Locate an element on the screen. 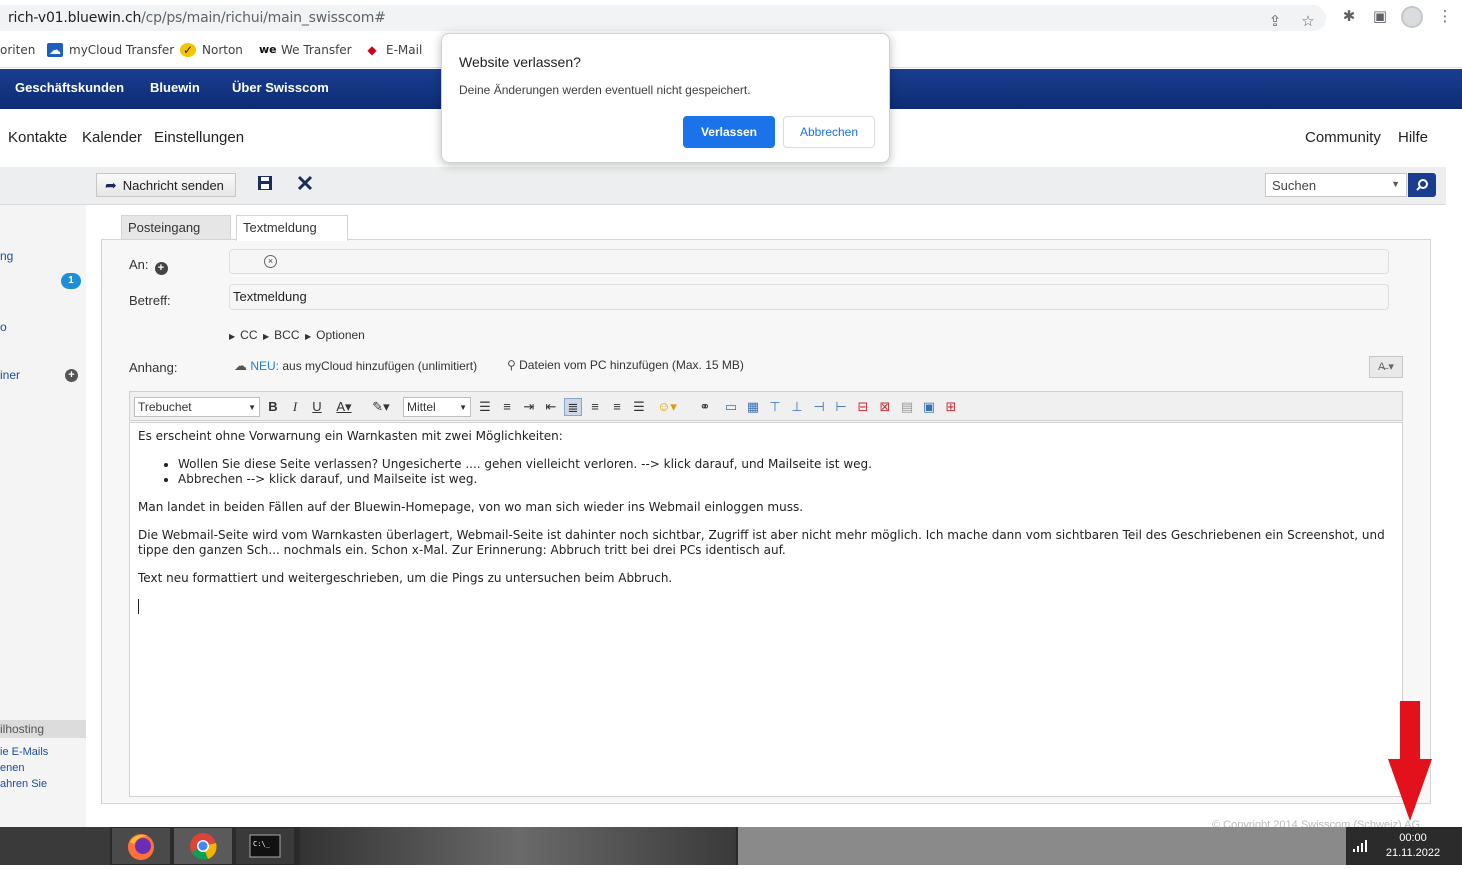 This screenshot has width=1462, height=869. tray-clock: 00:00 21.11.2022 is located at coordinates (1413, 846).